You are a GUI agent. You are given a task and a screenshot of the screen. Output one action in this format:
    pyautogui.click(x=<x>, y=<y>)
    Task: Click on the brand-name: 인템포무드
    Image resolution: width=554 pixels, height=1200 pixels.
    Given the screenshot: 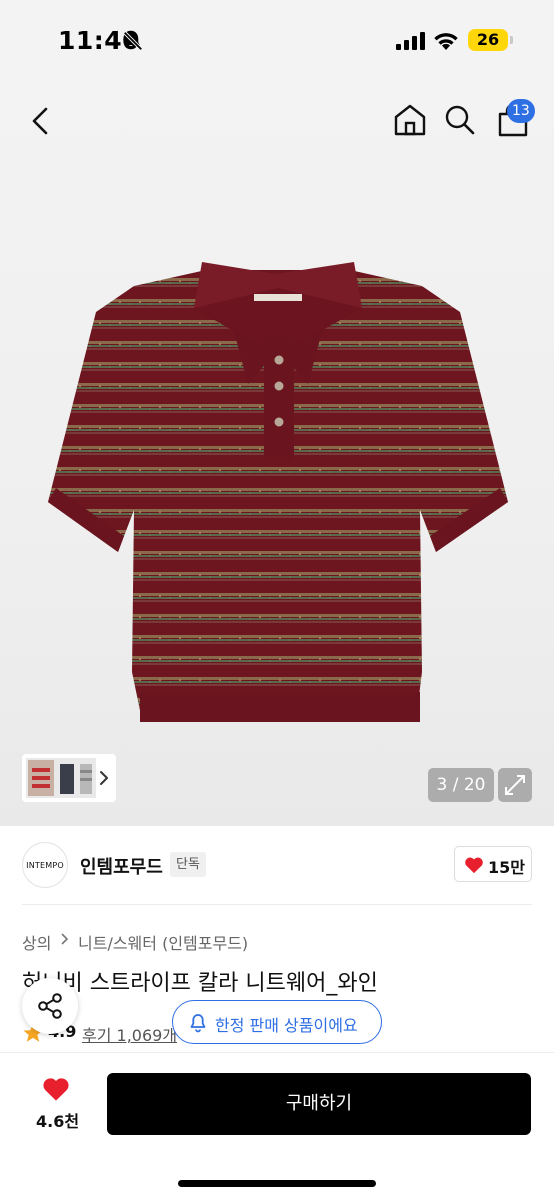 What is the action you would take?
    pyautogui.click(x=121, y=866)
    